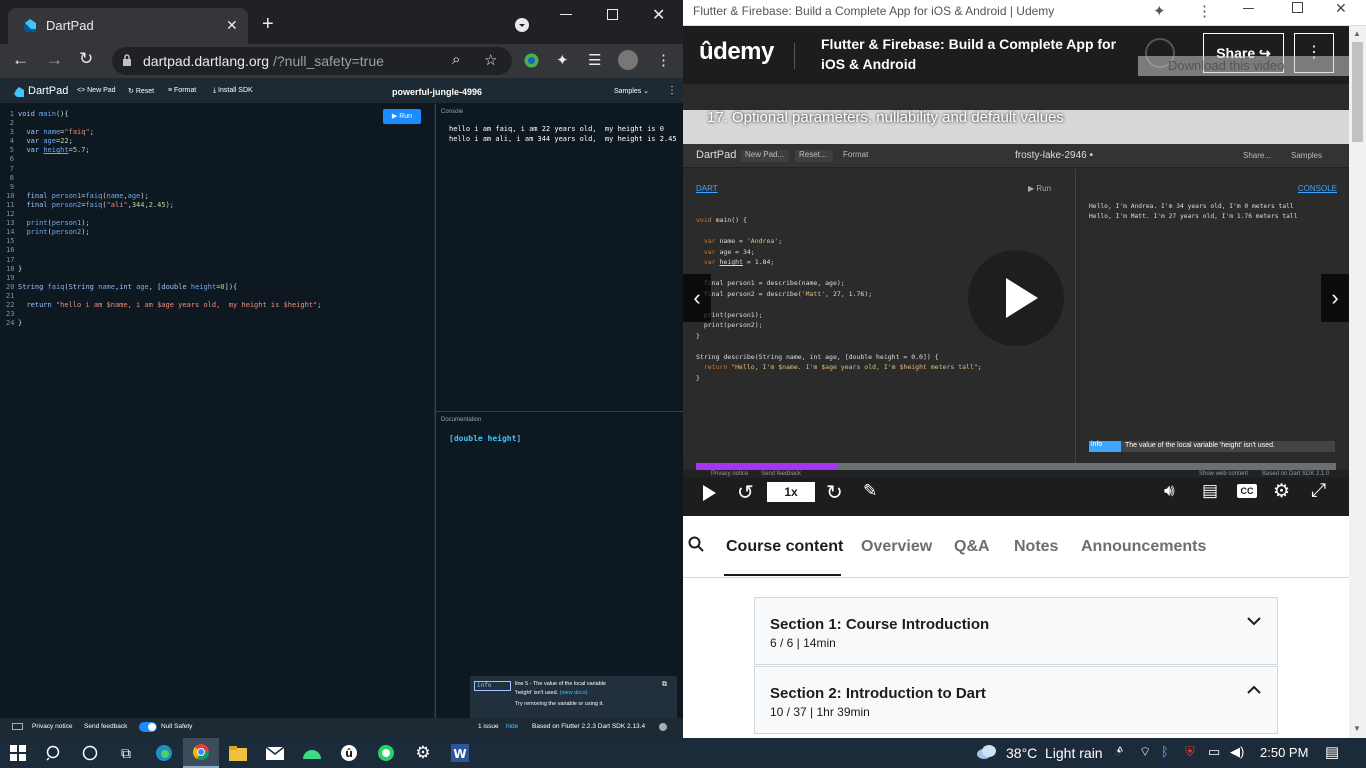  I want to click on profile-avatar-icon, so click(628, 60).